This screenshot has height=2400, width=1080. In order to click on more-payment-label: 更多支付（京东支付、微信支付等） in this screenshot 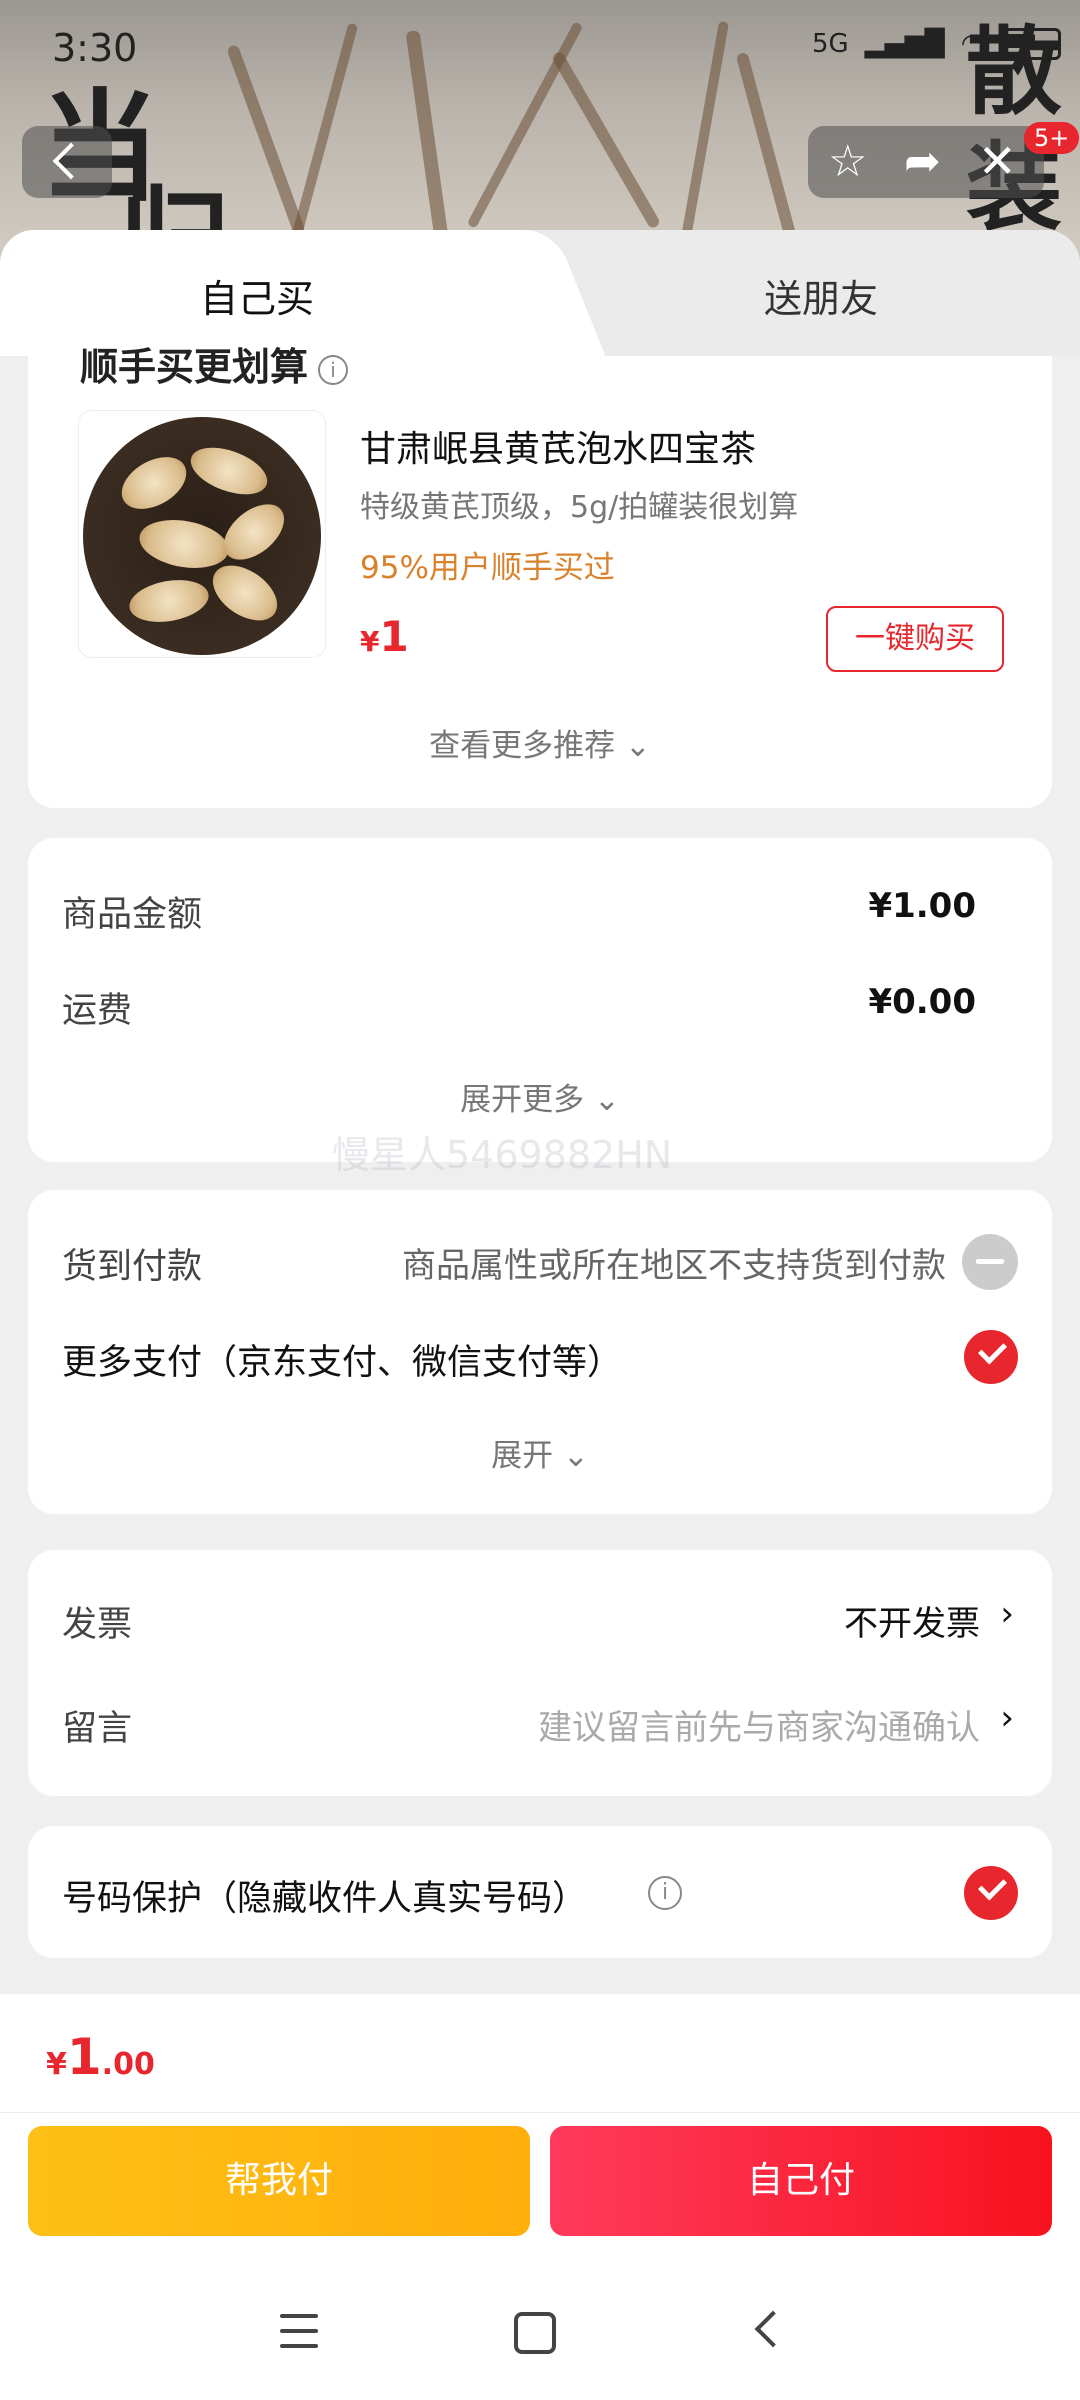, I will do `click(342, 1359)`.